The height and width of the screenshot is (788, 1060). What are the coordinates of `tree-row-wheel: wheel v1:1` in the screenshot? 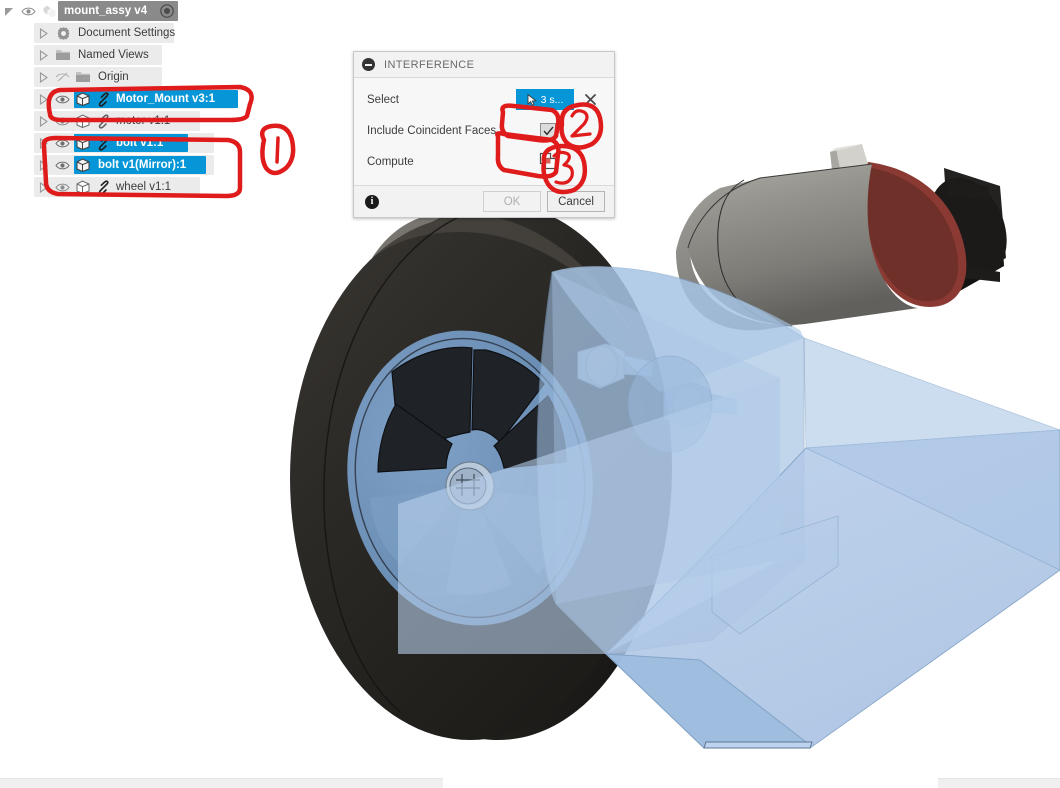 It's located at (125, 187).